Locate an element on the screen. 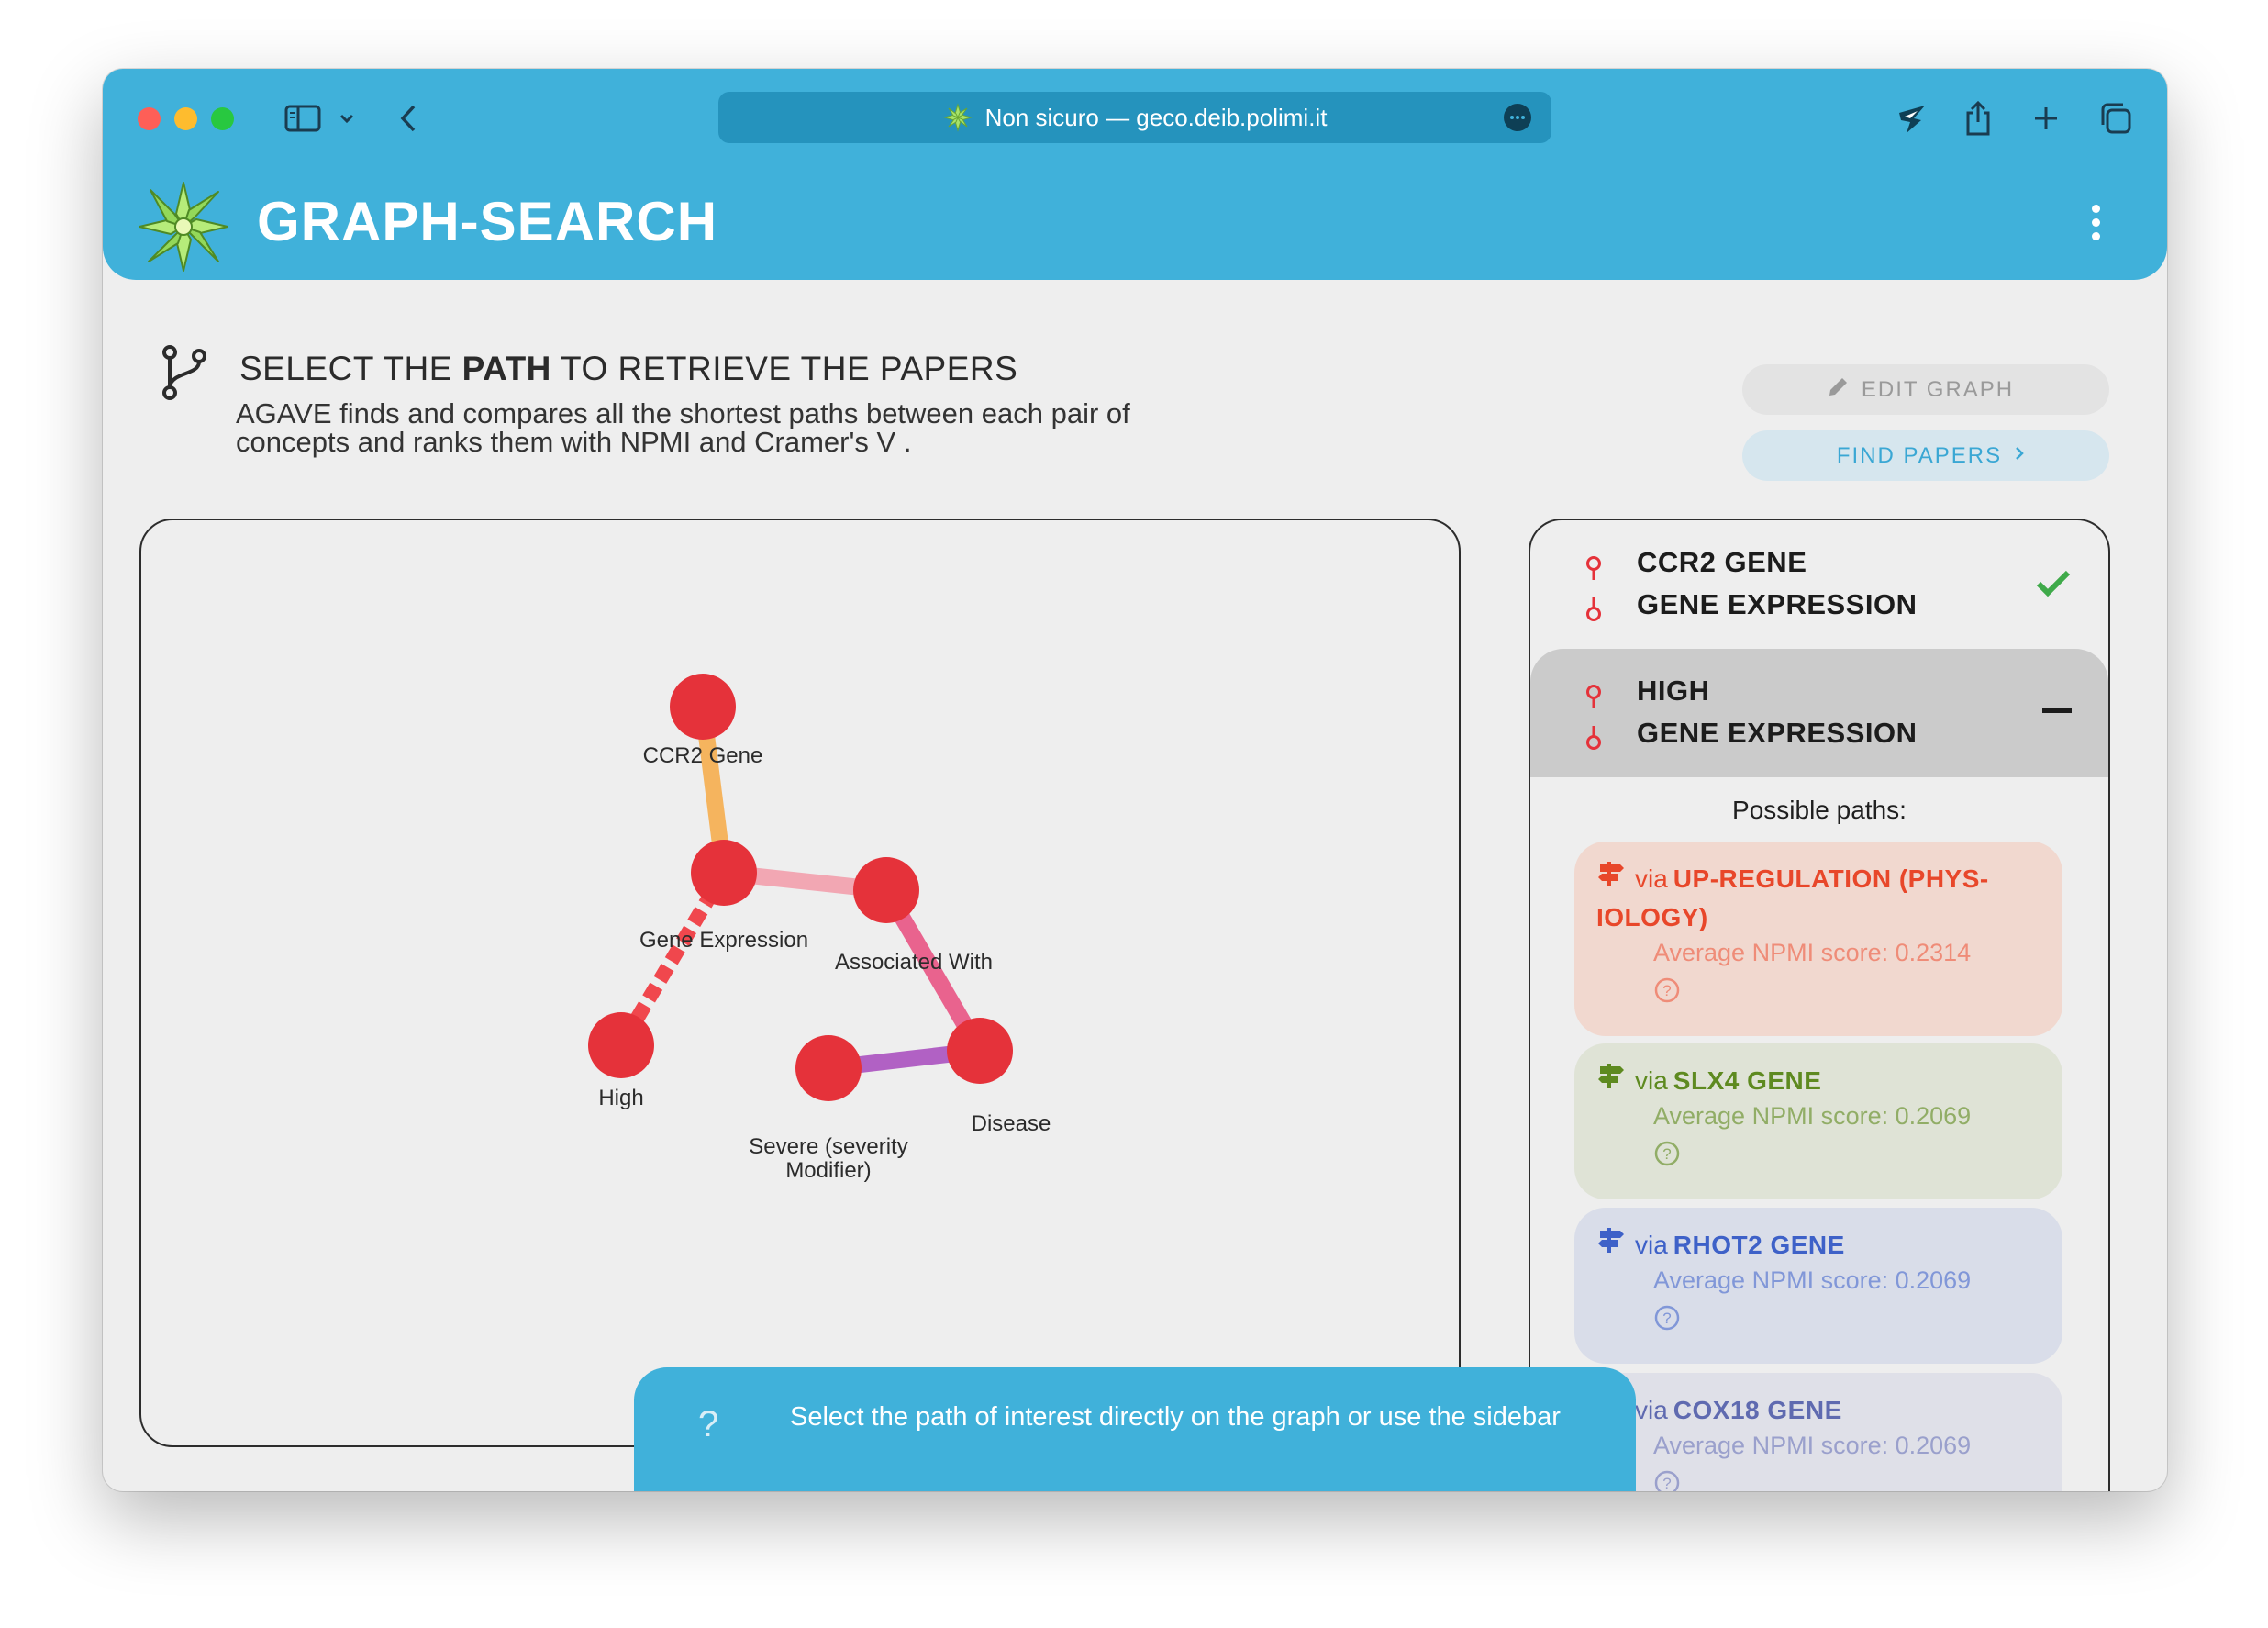 This screenshot has height=1628, width=2268. path-branch-icon is located at coordinates (184, 375).